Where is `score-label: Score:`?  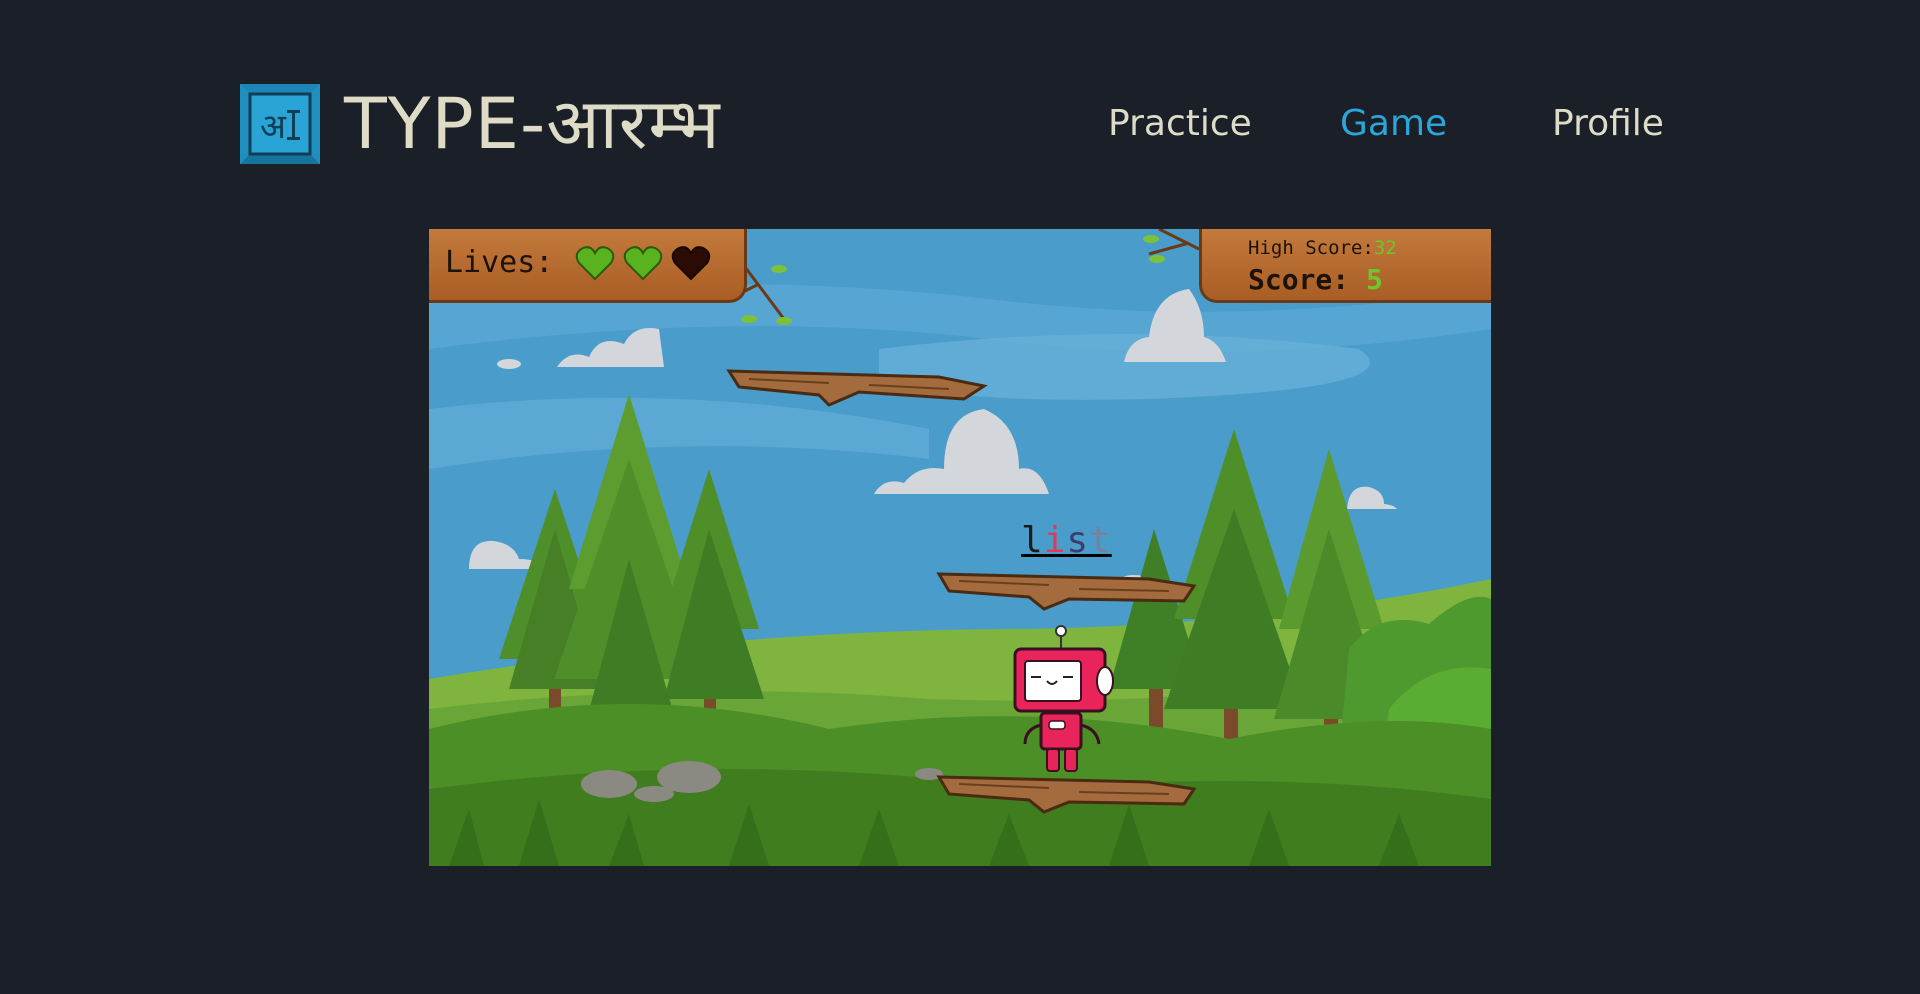
score-label: Score: is located at coordinates (1299, 279).